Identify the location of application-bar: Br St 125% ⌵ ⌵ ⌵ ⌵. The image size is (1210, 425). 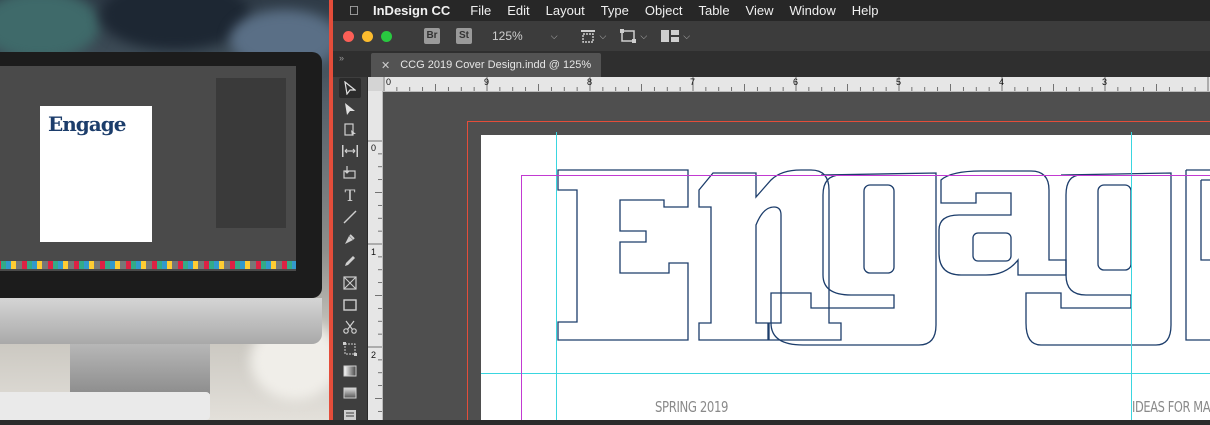
(771, 36).